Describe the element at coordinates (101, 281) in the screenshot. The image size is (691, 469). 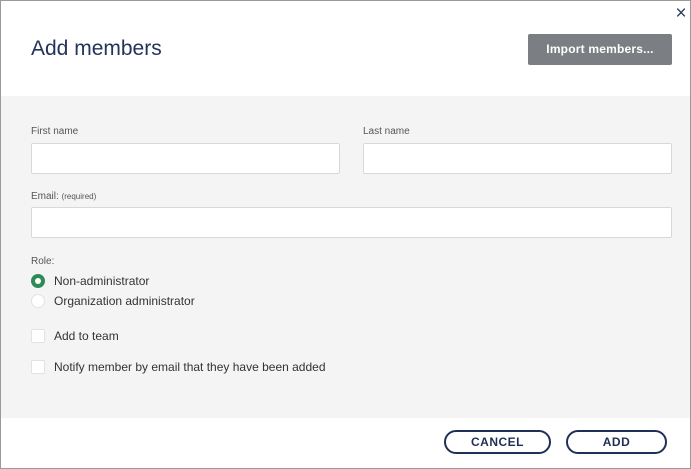
I see `role-option-non-administrator: Non-administrator` at that location.